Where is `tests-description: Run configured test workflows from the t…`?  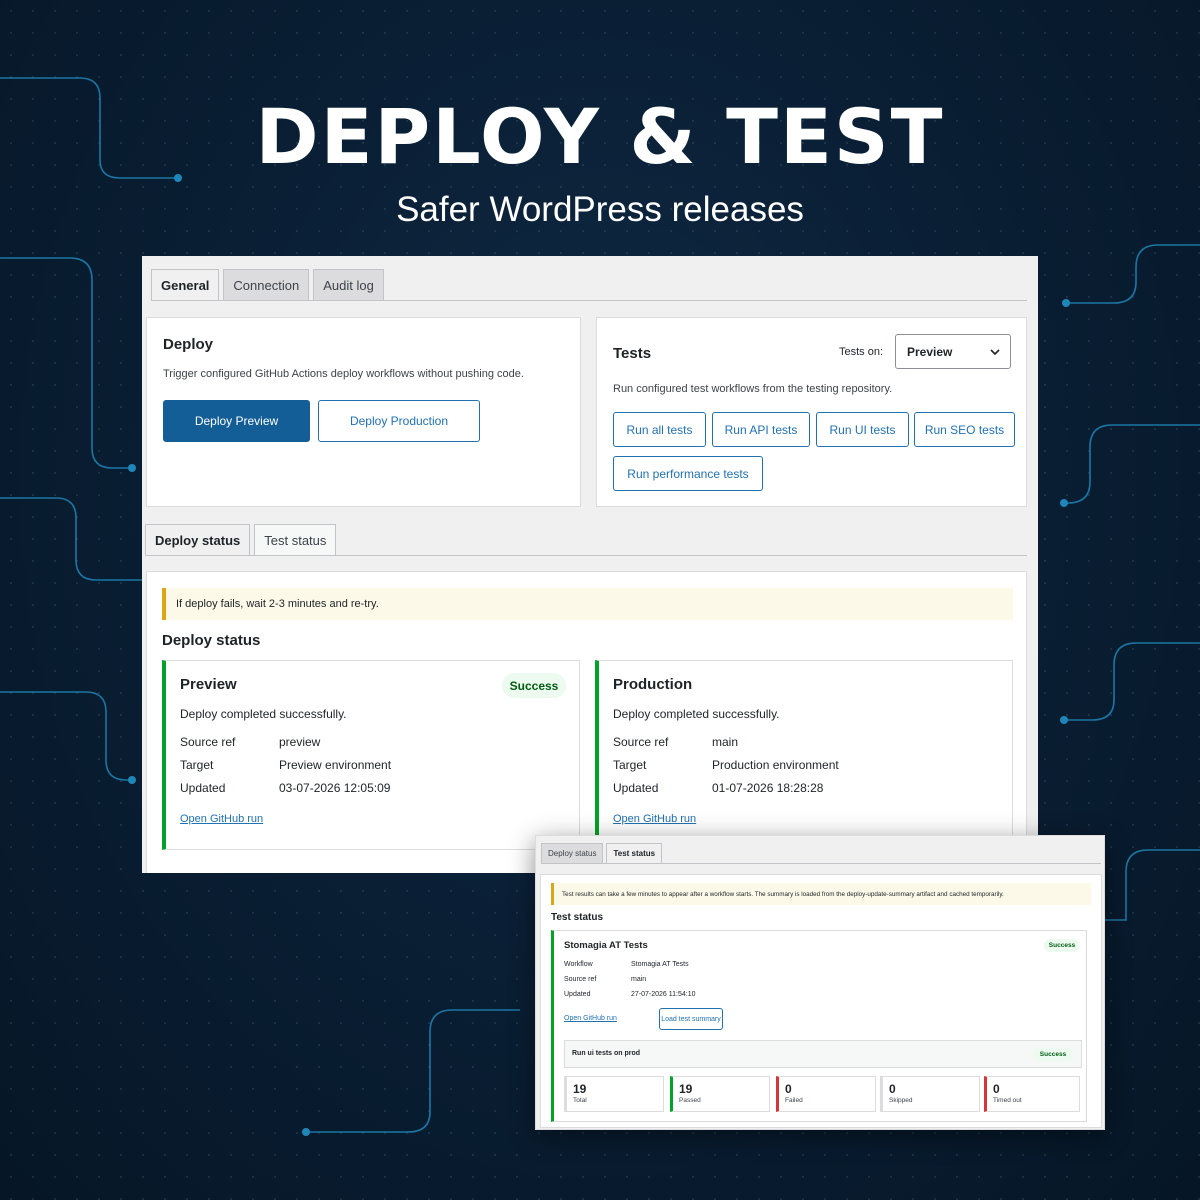
tests-description: Run configured test workflows from the t… is located at coordinates (753, 389).